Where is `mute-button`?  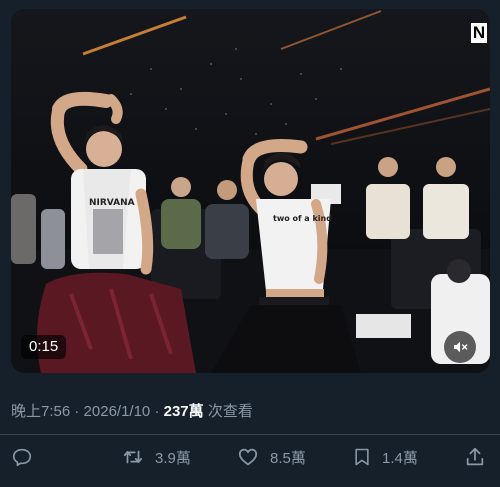
mute-button is located at coordinates (460, 347).